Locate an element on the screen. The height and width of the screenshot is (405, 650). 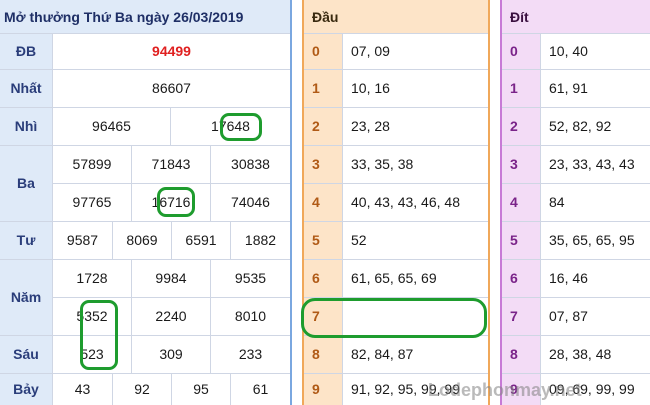
prize-value-ba-4: 97765 is located at coordinates (92, 202).